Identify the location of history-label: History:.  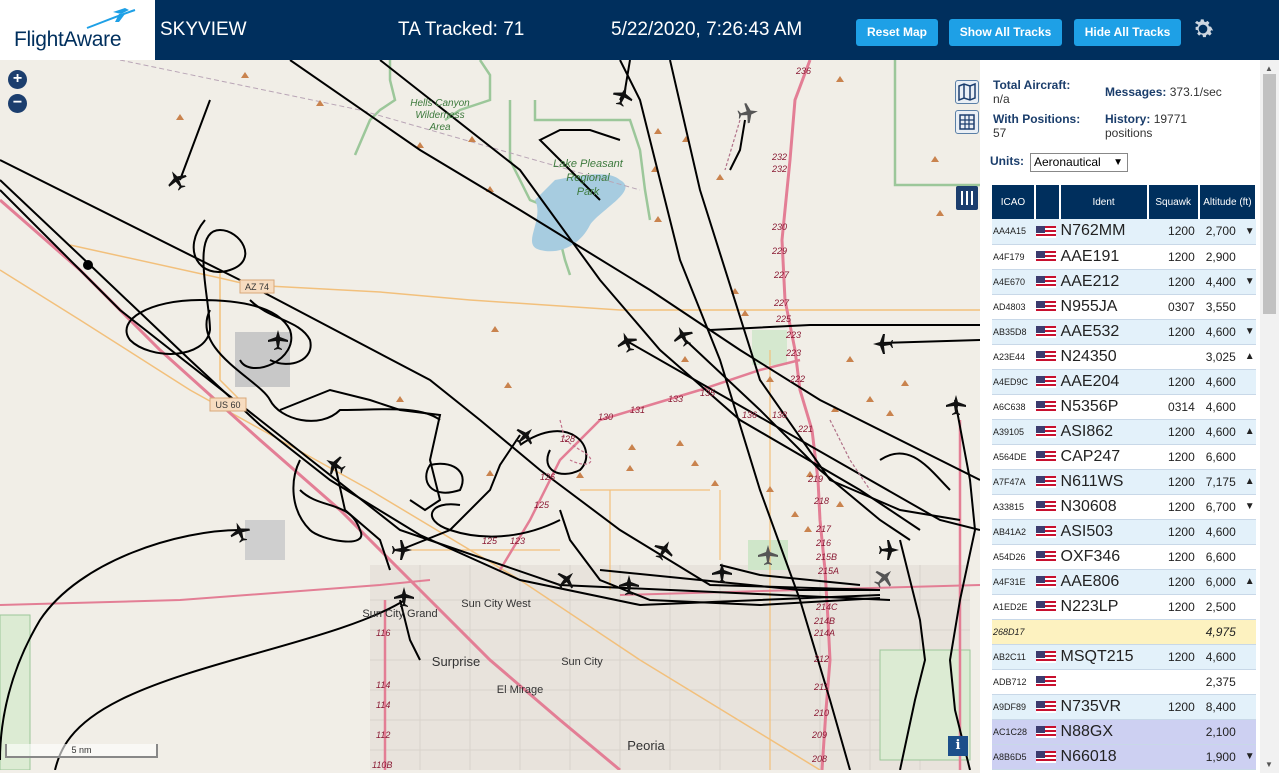
(1128, 119).